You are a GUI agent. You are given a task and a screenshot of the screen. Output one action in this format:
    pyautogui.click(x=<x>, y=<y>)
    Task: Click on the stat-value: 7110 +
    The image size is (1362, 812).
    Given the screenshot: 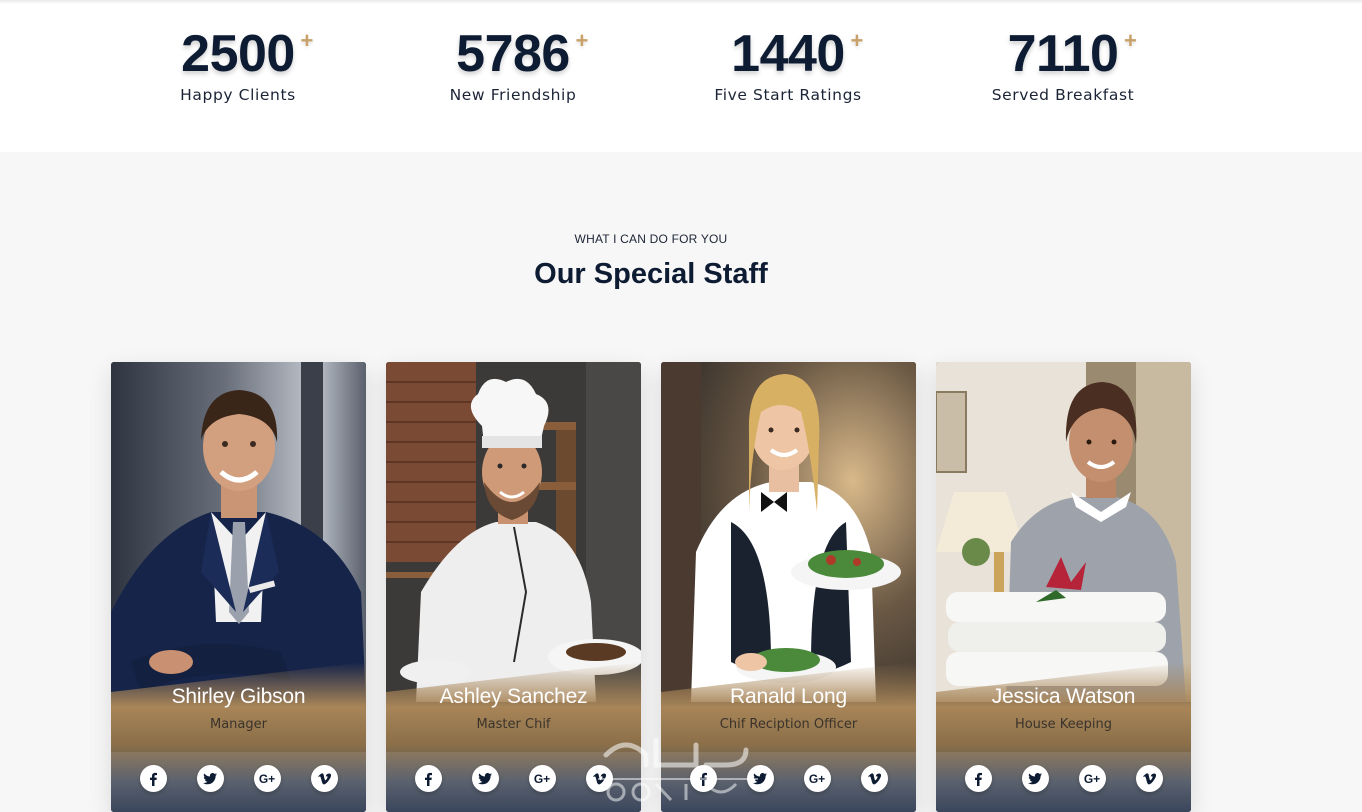 What is the action you would take?
    pyautogui.click(x=1072, y=54)
    